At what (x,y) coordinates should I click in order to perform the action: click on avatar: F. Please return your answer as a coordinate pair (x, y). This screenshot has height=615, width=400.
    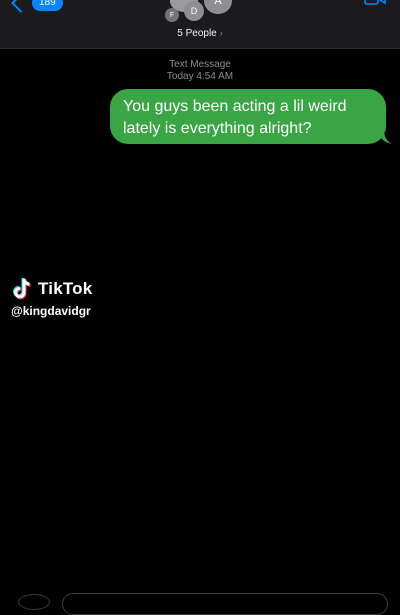
    Looking at the image, I should click on (172, 15).